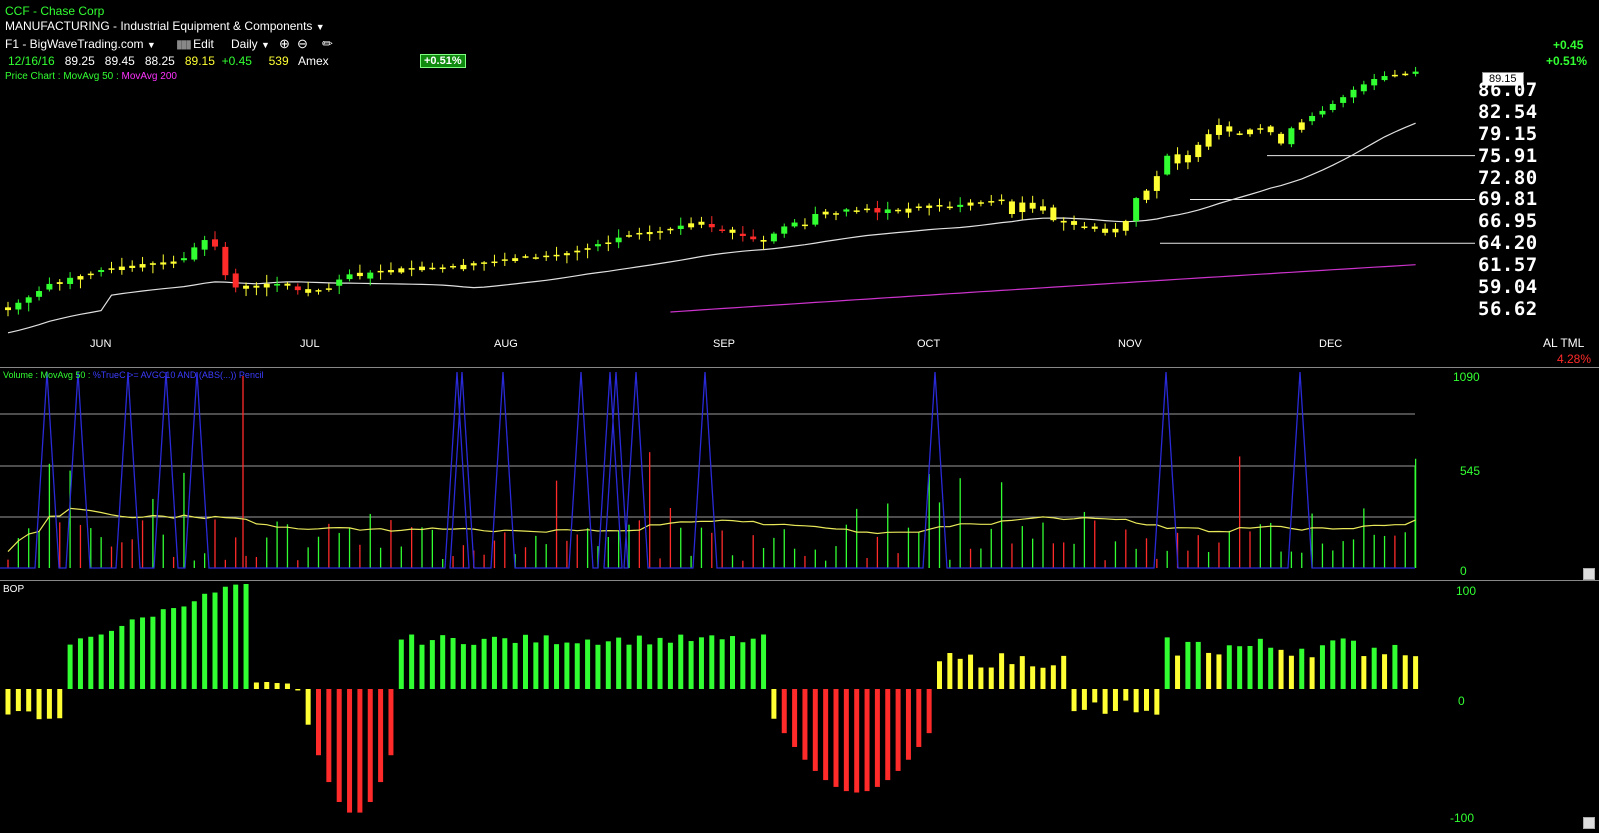  Describe the element at coordinates (14, 589) in the screenshot. I see `bop-label: BOP` at that location.